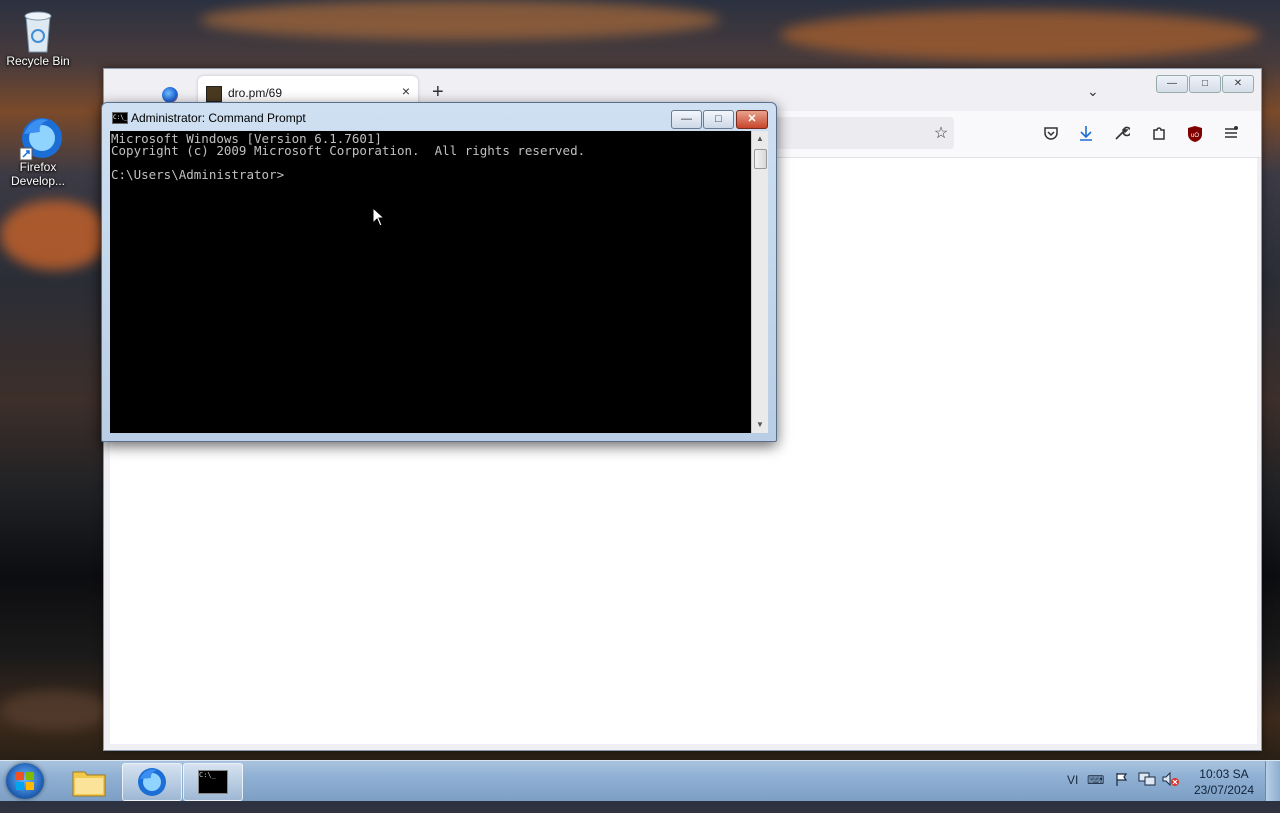 This screenshot has height=813, width=1280. I want to click on new-tab-button: +, so click(438, 92).